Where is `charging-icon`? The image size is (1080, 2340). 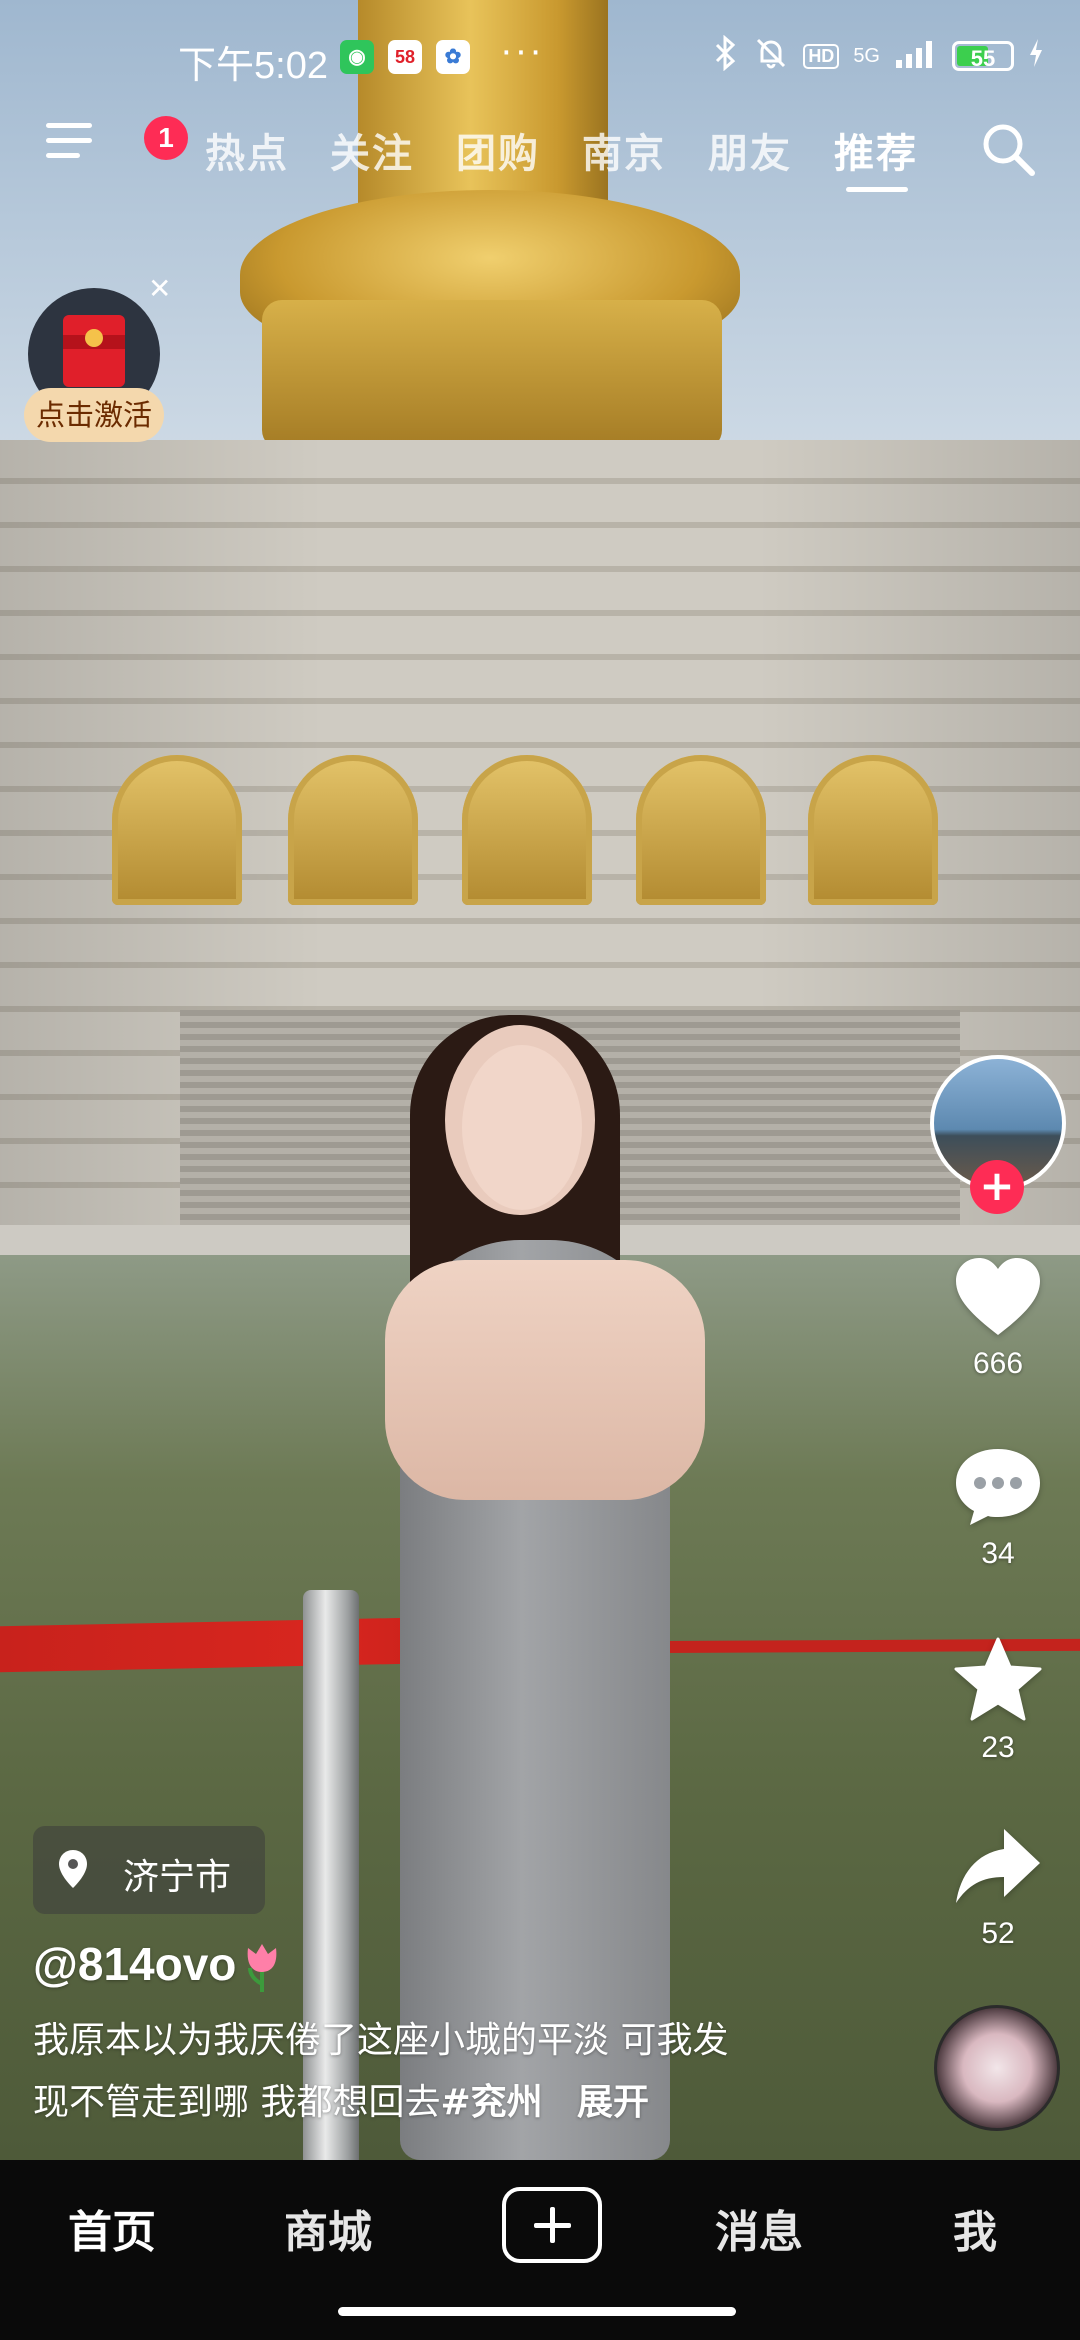
charging-icon is located at coordinates (1036, 56).